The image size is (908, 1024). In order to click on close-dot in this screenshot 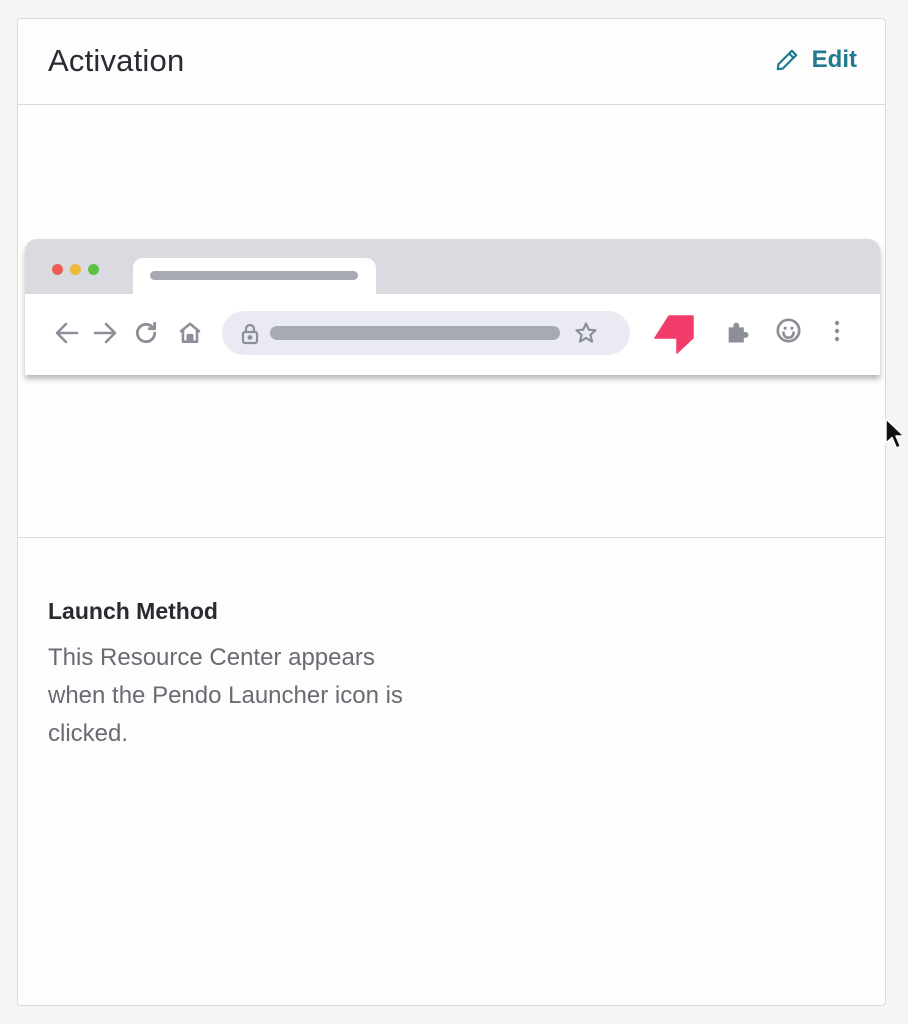, I will do `click(57, 269)`.